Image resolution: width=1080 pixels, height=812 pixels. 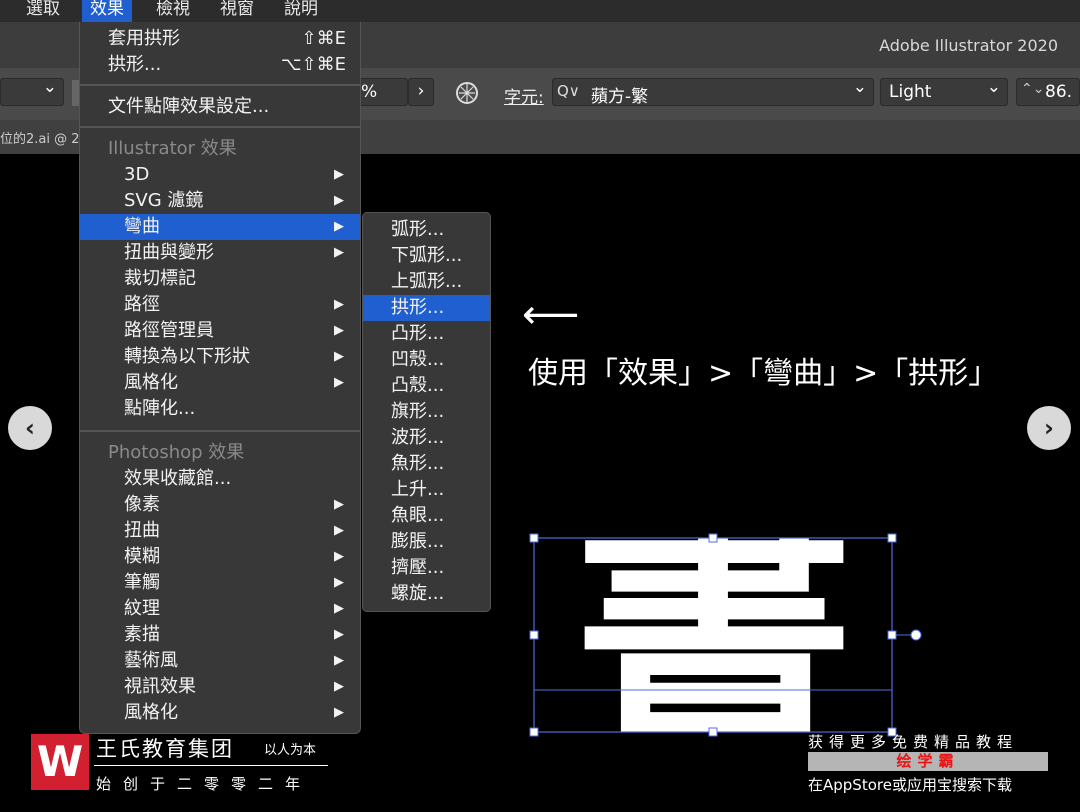 What do you see at coordinates (211, 765) in the screenshot?
I see `brand-divider` at bounding box center [211, 765].